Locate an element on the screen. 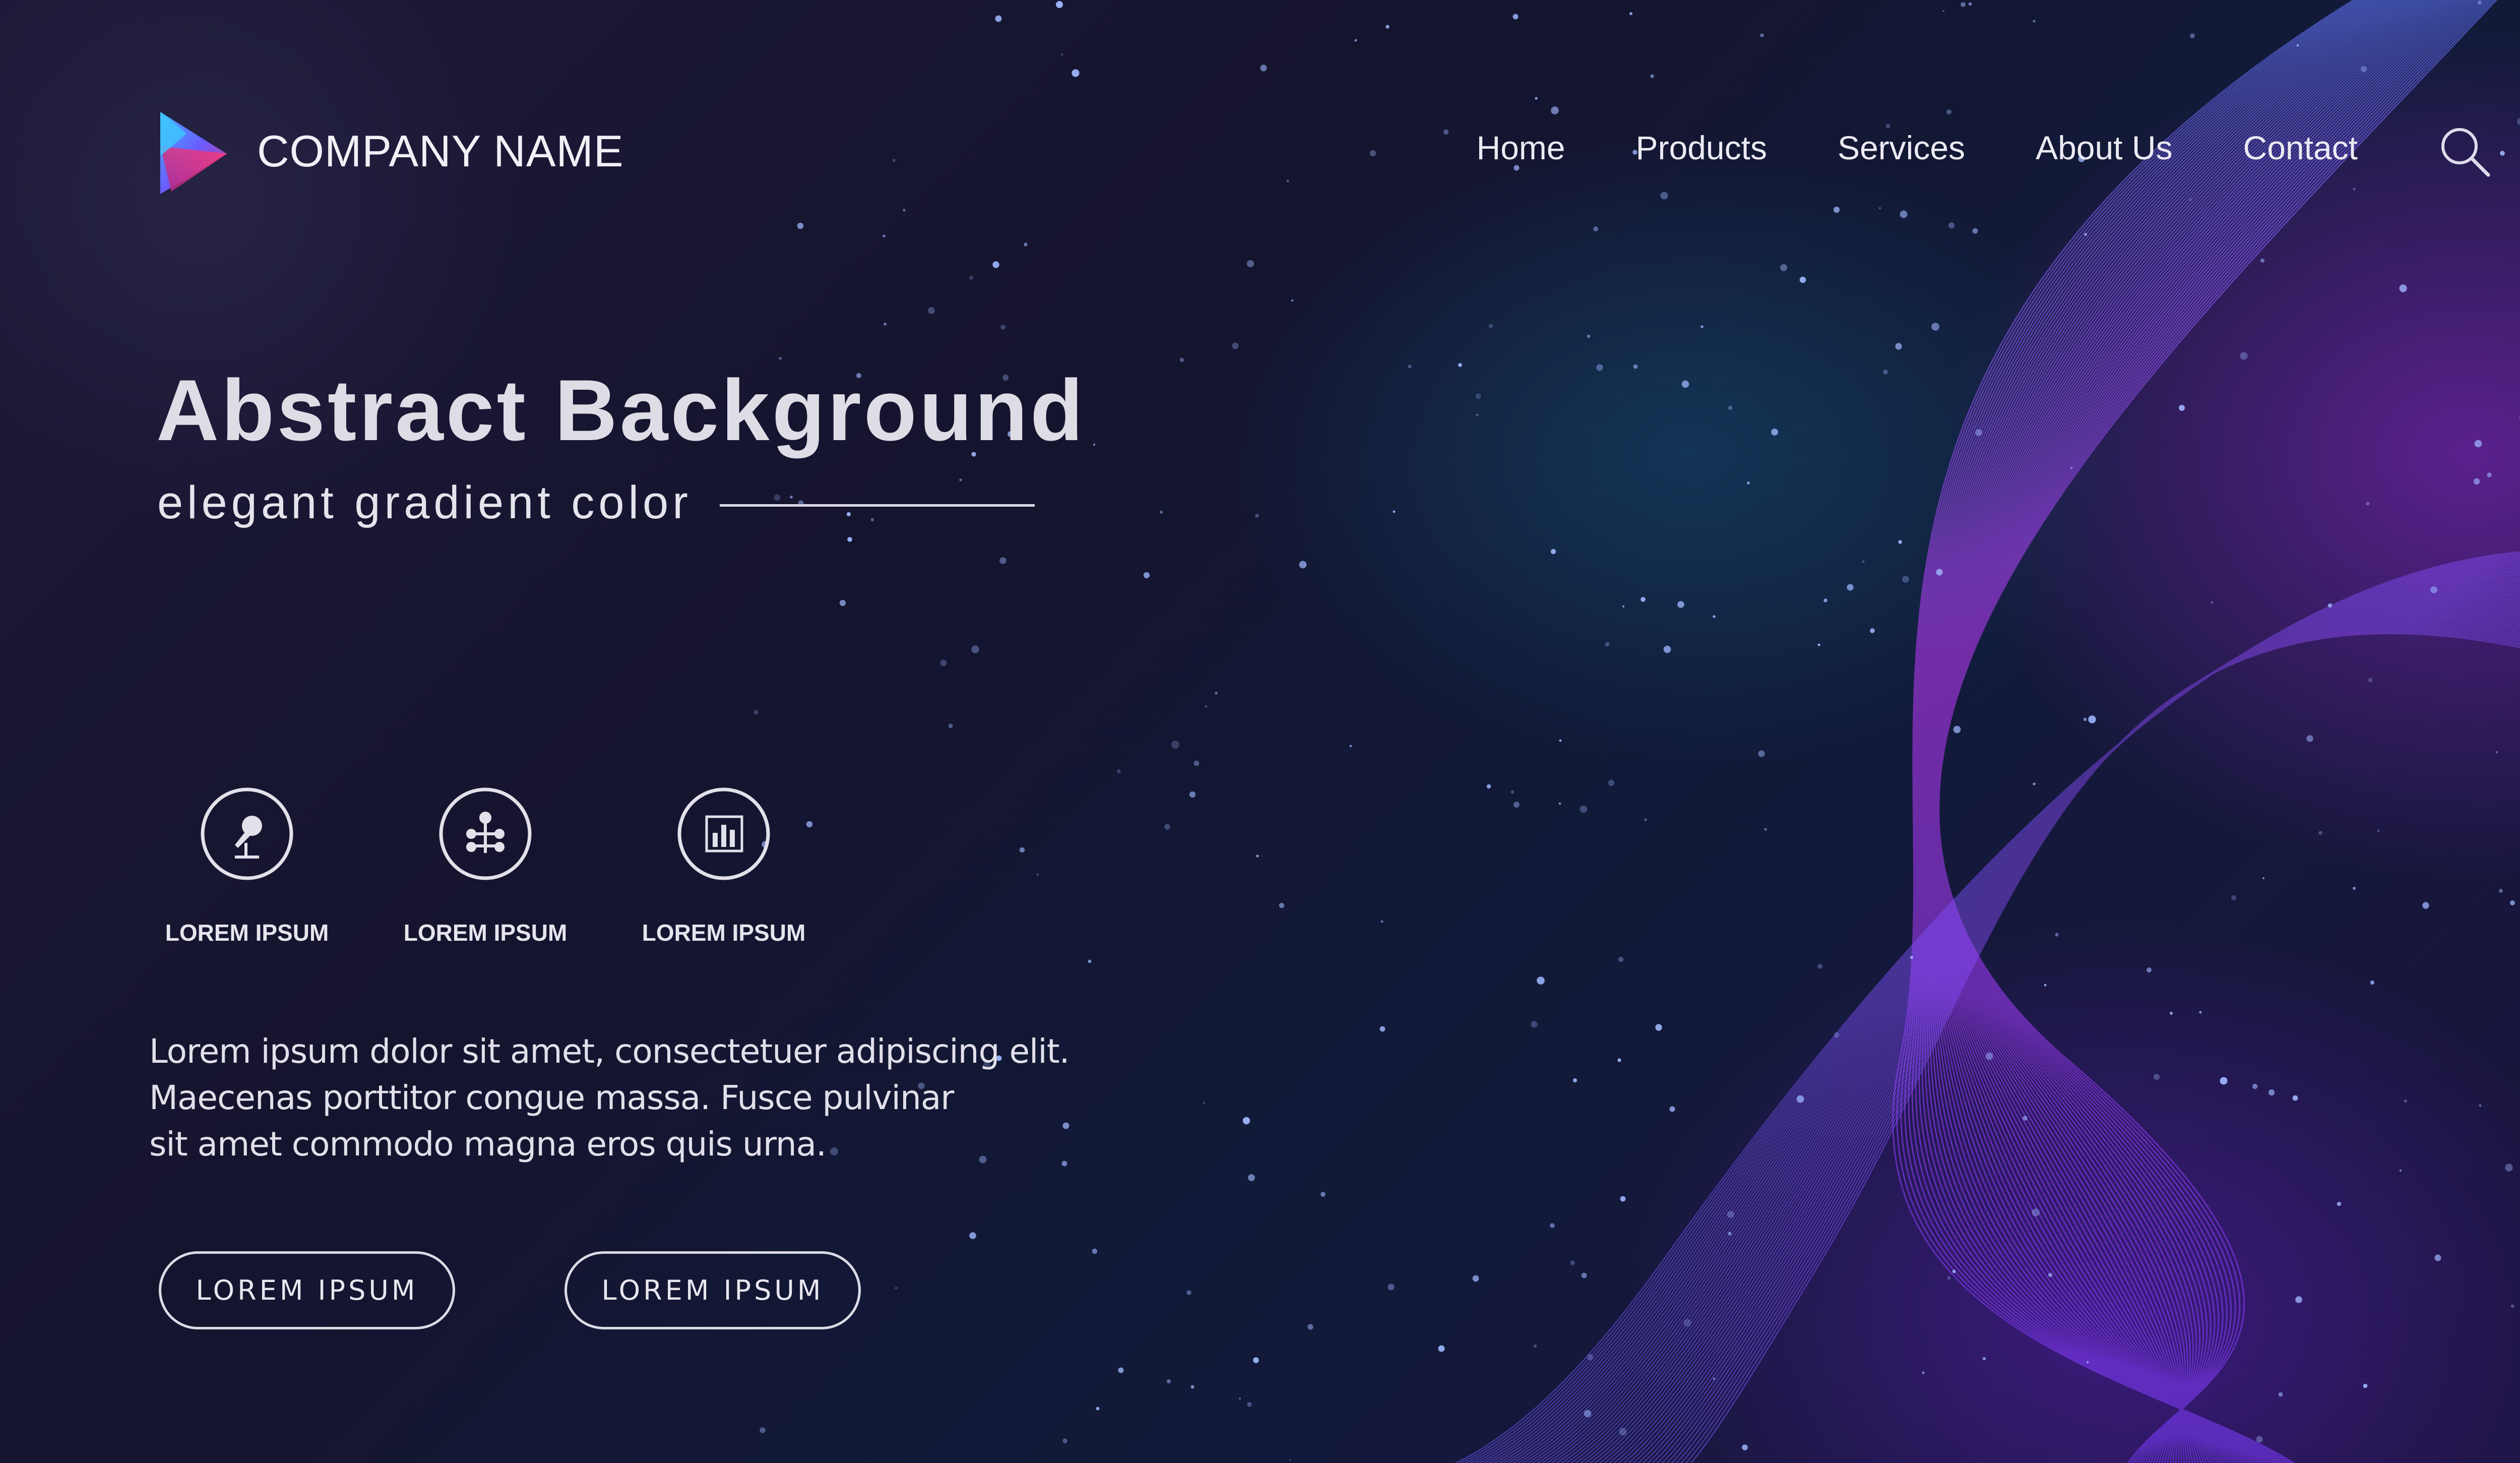 The image size is (2520, 1463). secondary-cta-button: LOREM IPSUM is located at coordinates (712, 1290).